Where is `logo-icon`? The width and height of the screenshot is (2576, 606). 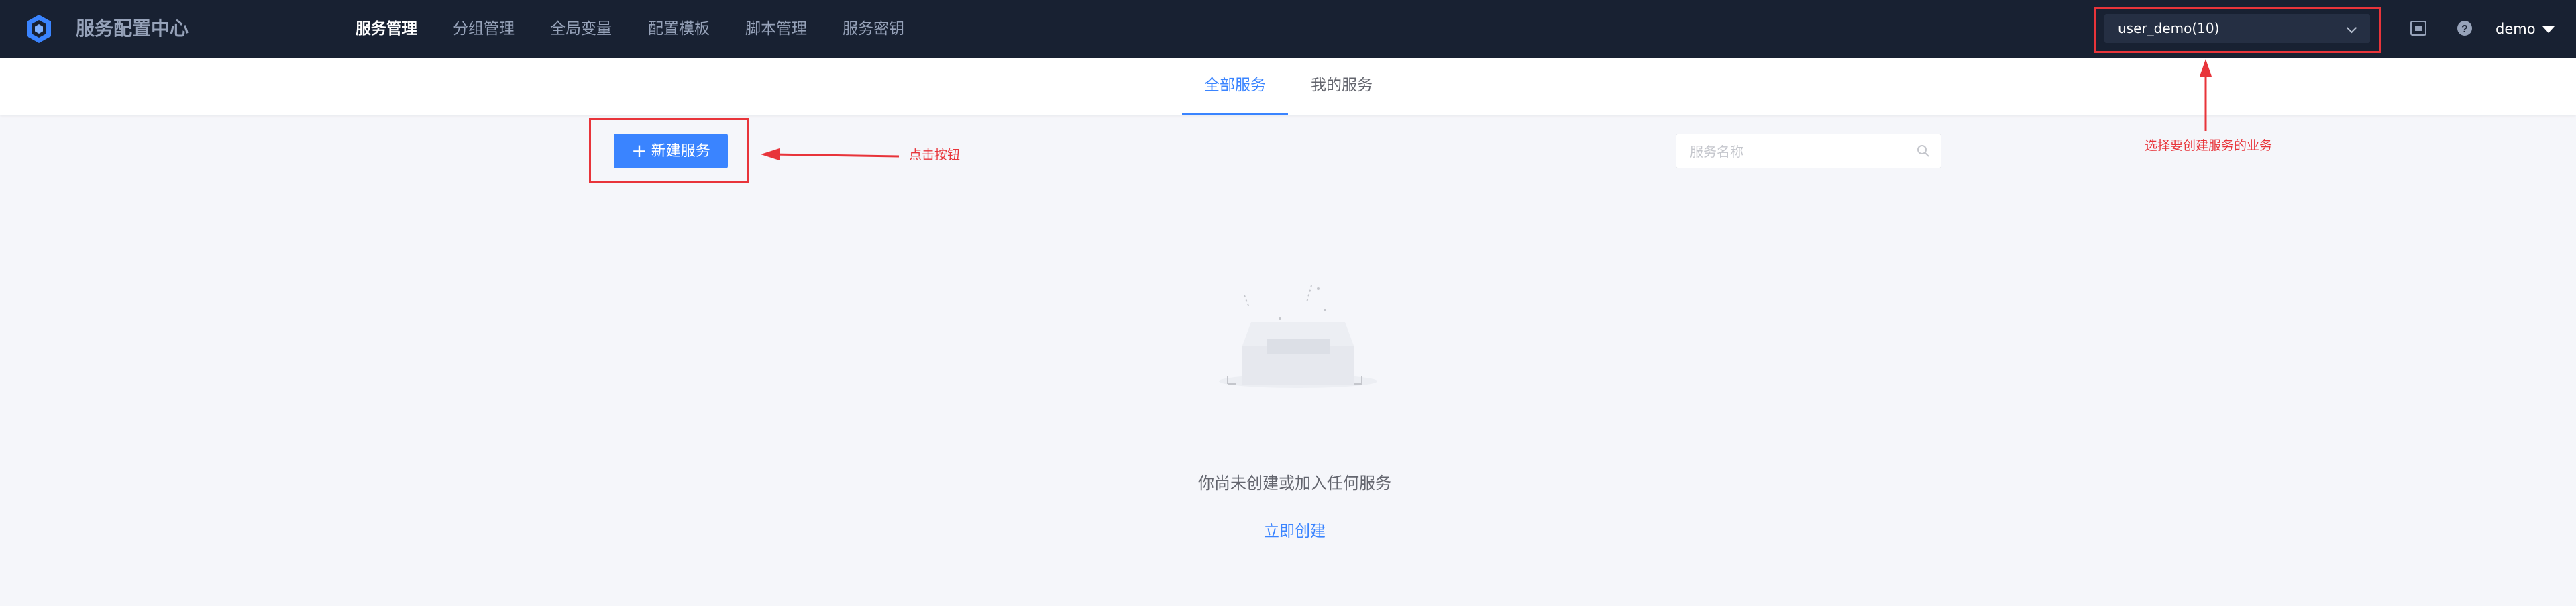 logo-icon is located at coordinates (39, 29).